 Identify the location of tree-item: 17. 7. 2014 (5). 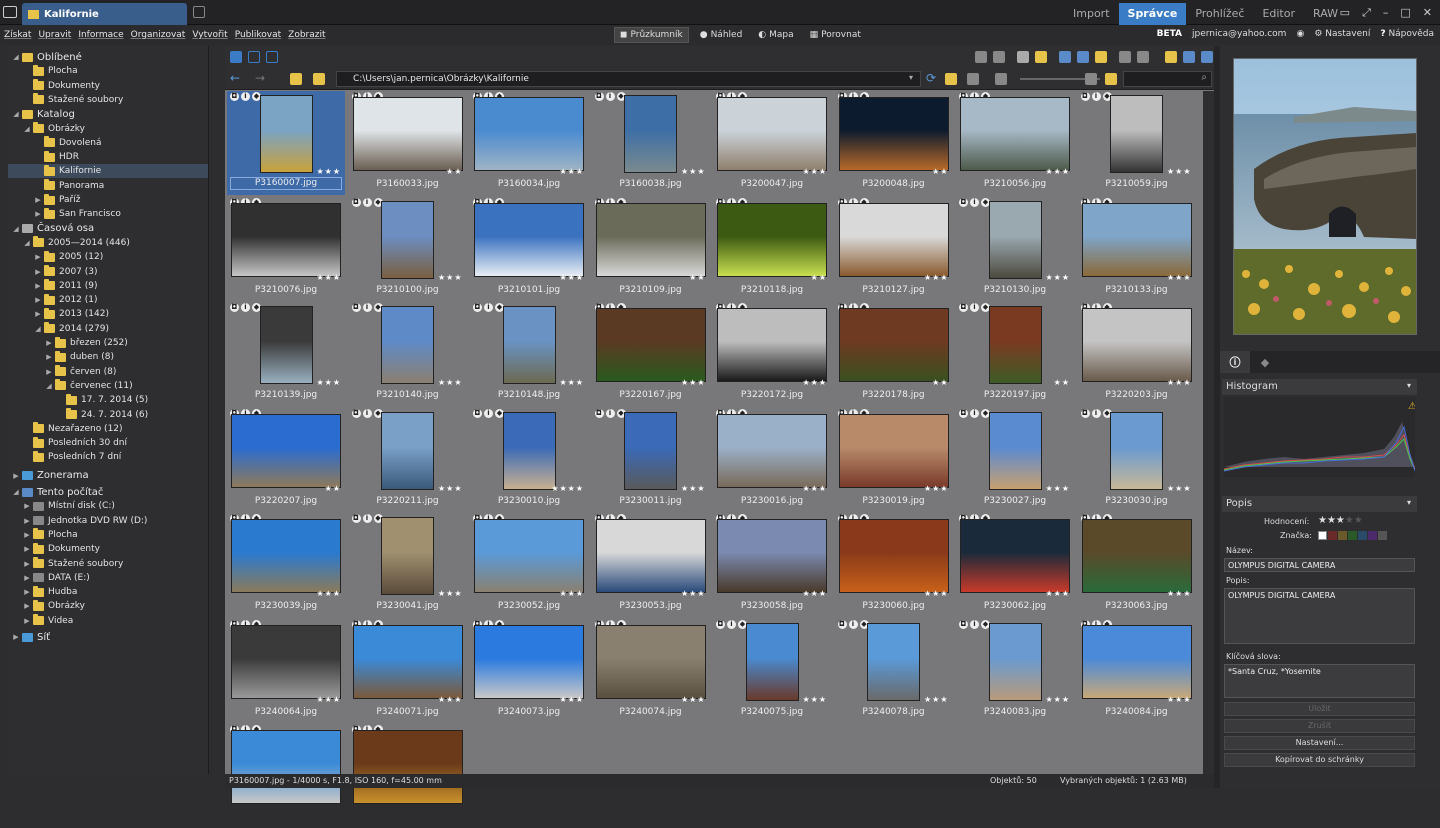
(108, 400).